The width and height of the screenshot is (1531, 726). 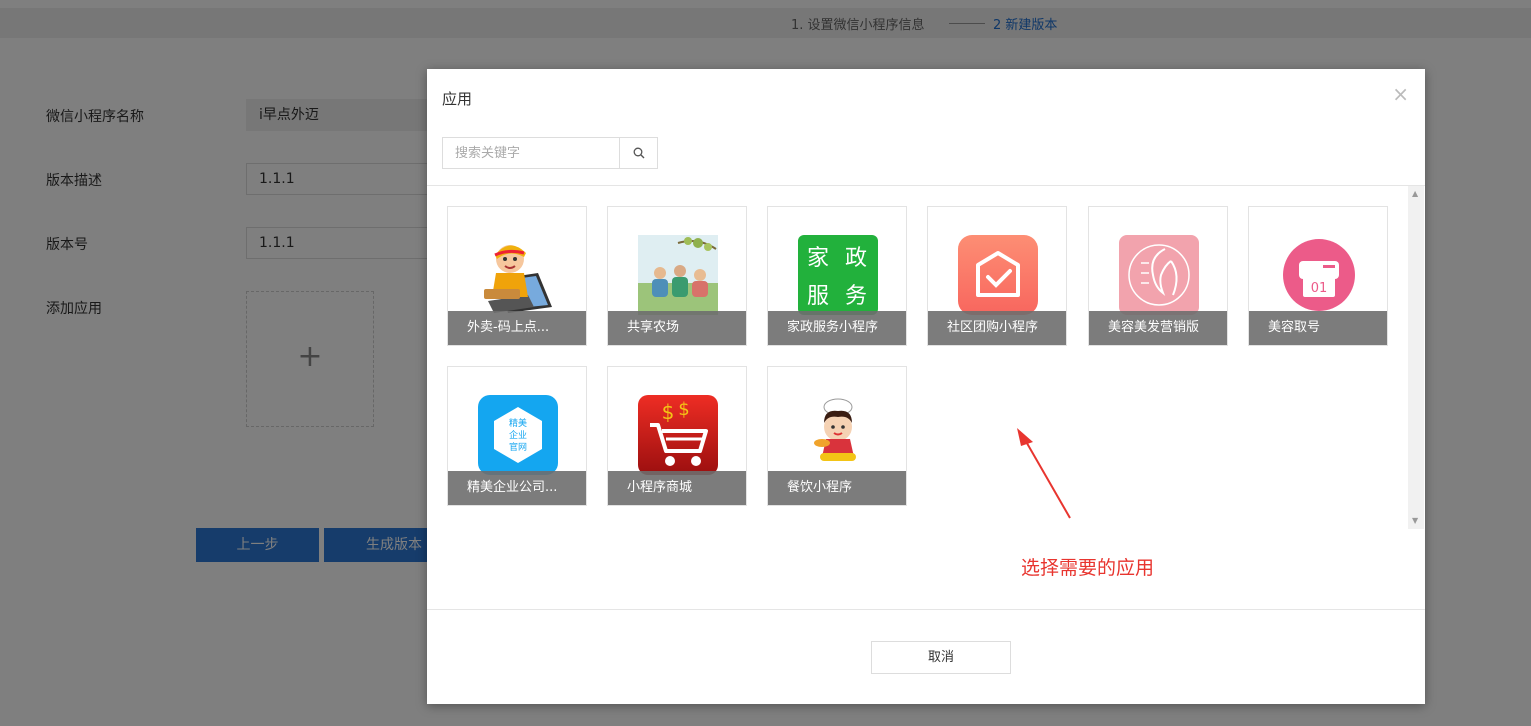 I want to click on app-card-queue-ticket: 01 美容取号, so click(x=1318, y=276).